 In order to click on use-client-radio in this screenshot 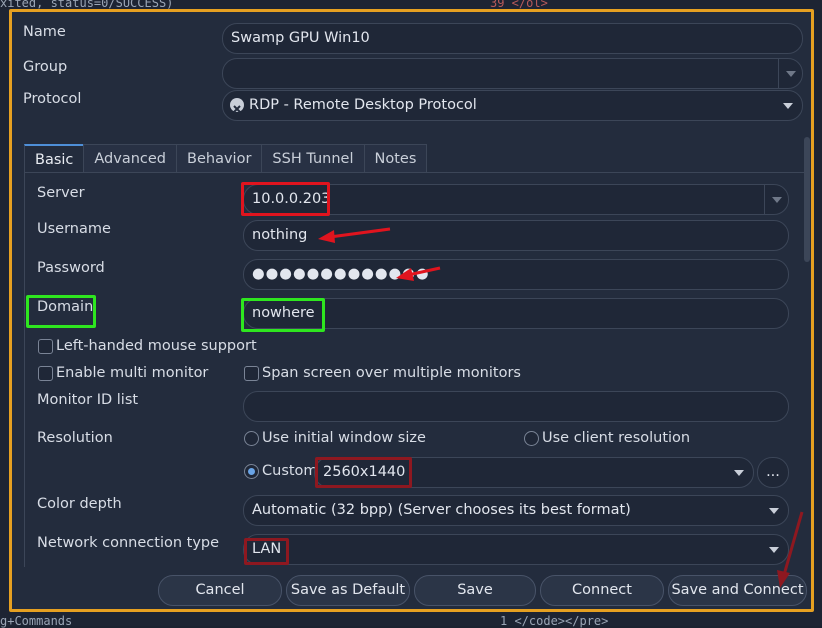, I will do `click(531, 438)`.